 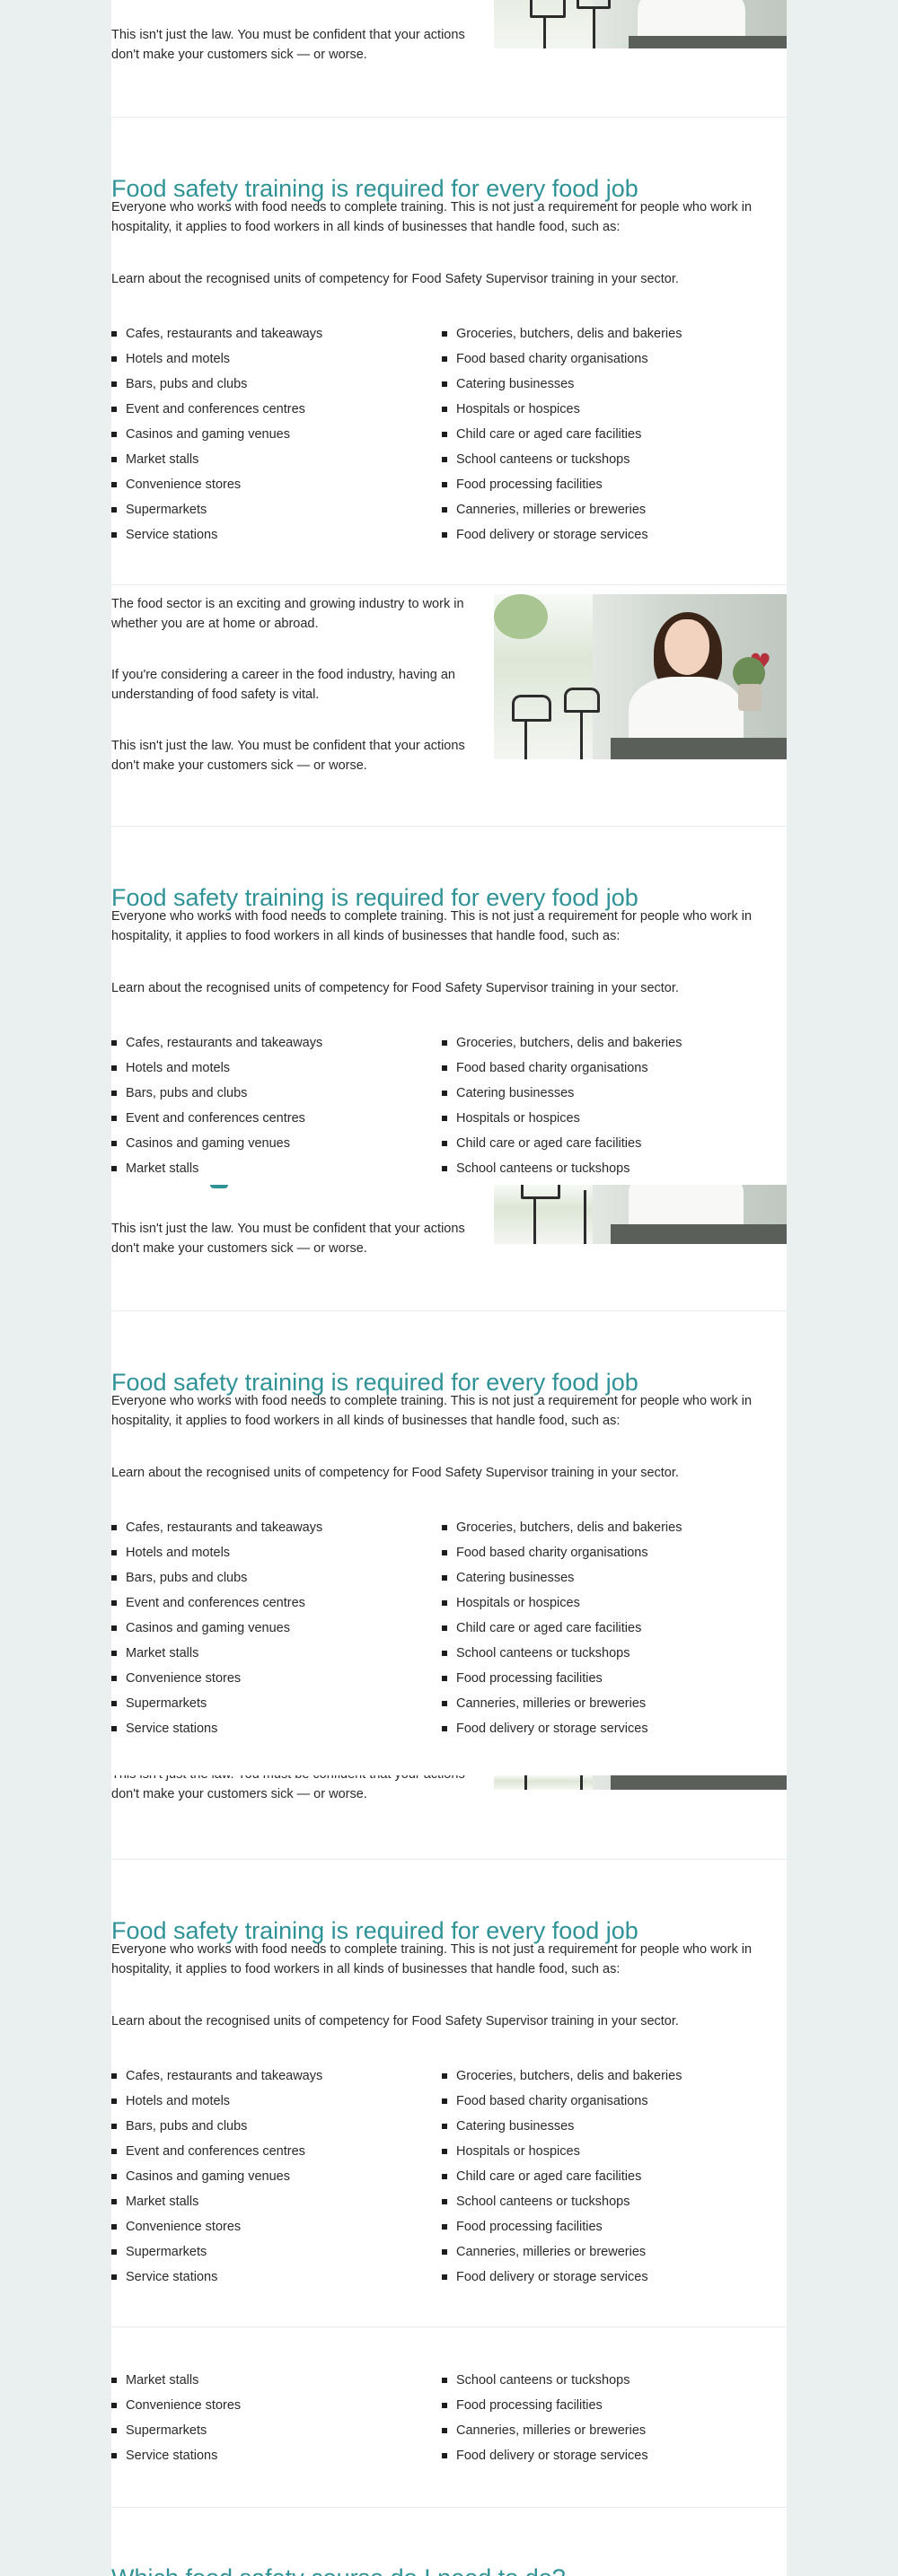 I want to click on window-image, so click(x=543, y=1782).